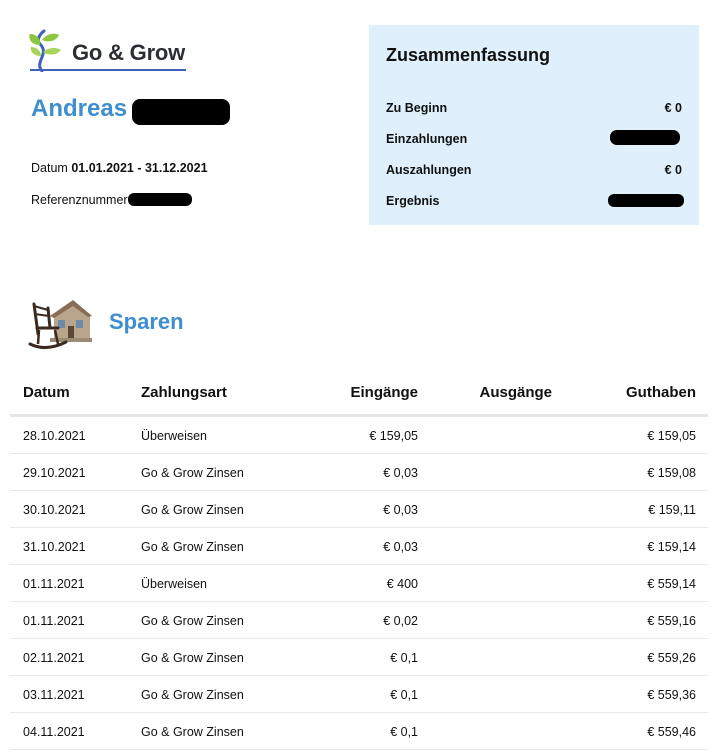  Describe the element at coordinates (54, 473) in the screenshot. I see `cell-date: 29.10.2021` at that location.